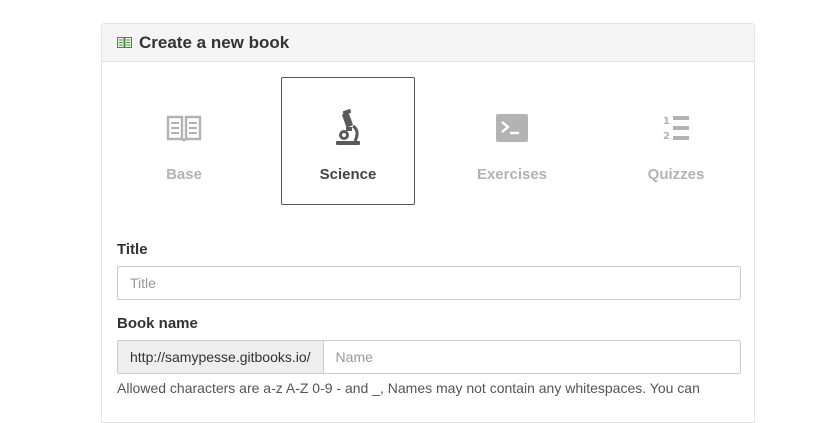 This screenshot has width=836, height=423. What do you see at coordinates (125, 43) in the screenshot?
I see `book-icon` at bounding box center [125, 43].